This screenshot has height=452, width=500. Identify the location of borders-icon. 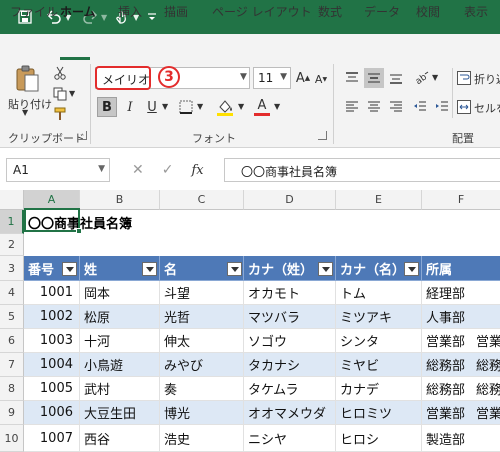
(186, 107).